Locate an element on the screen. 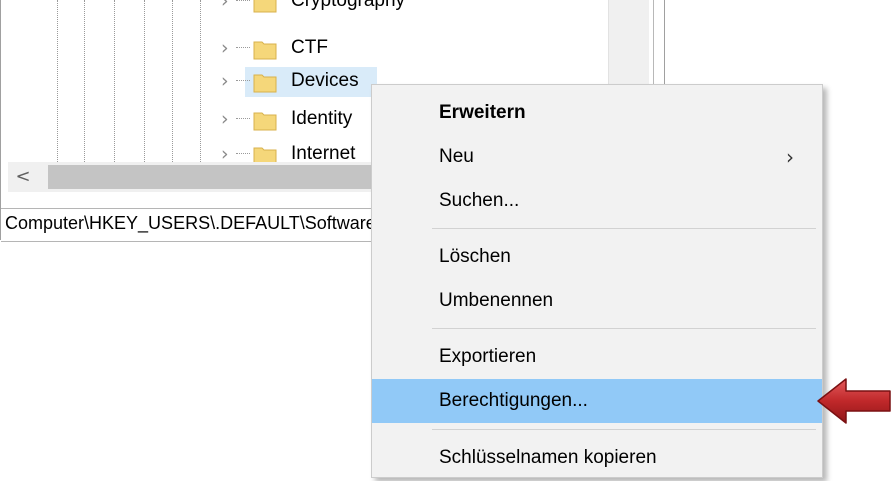 The width and height of the screenshot is (892, 481). tree-item-label: Cryptography is located at coordinates (348, 5).